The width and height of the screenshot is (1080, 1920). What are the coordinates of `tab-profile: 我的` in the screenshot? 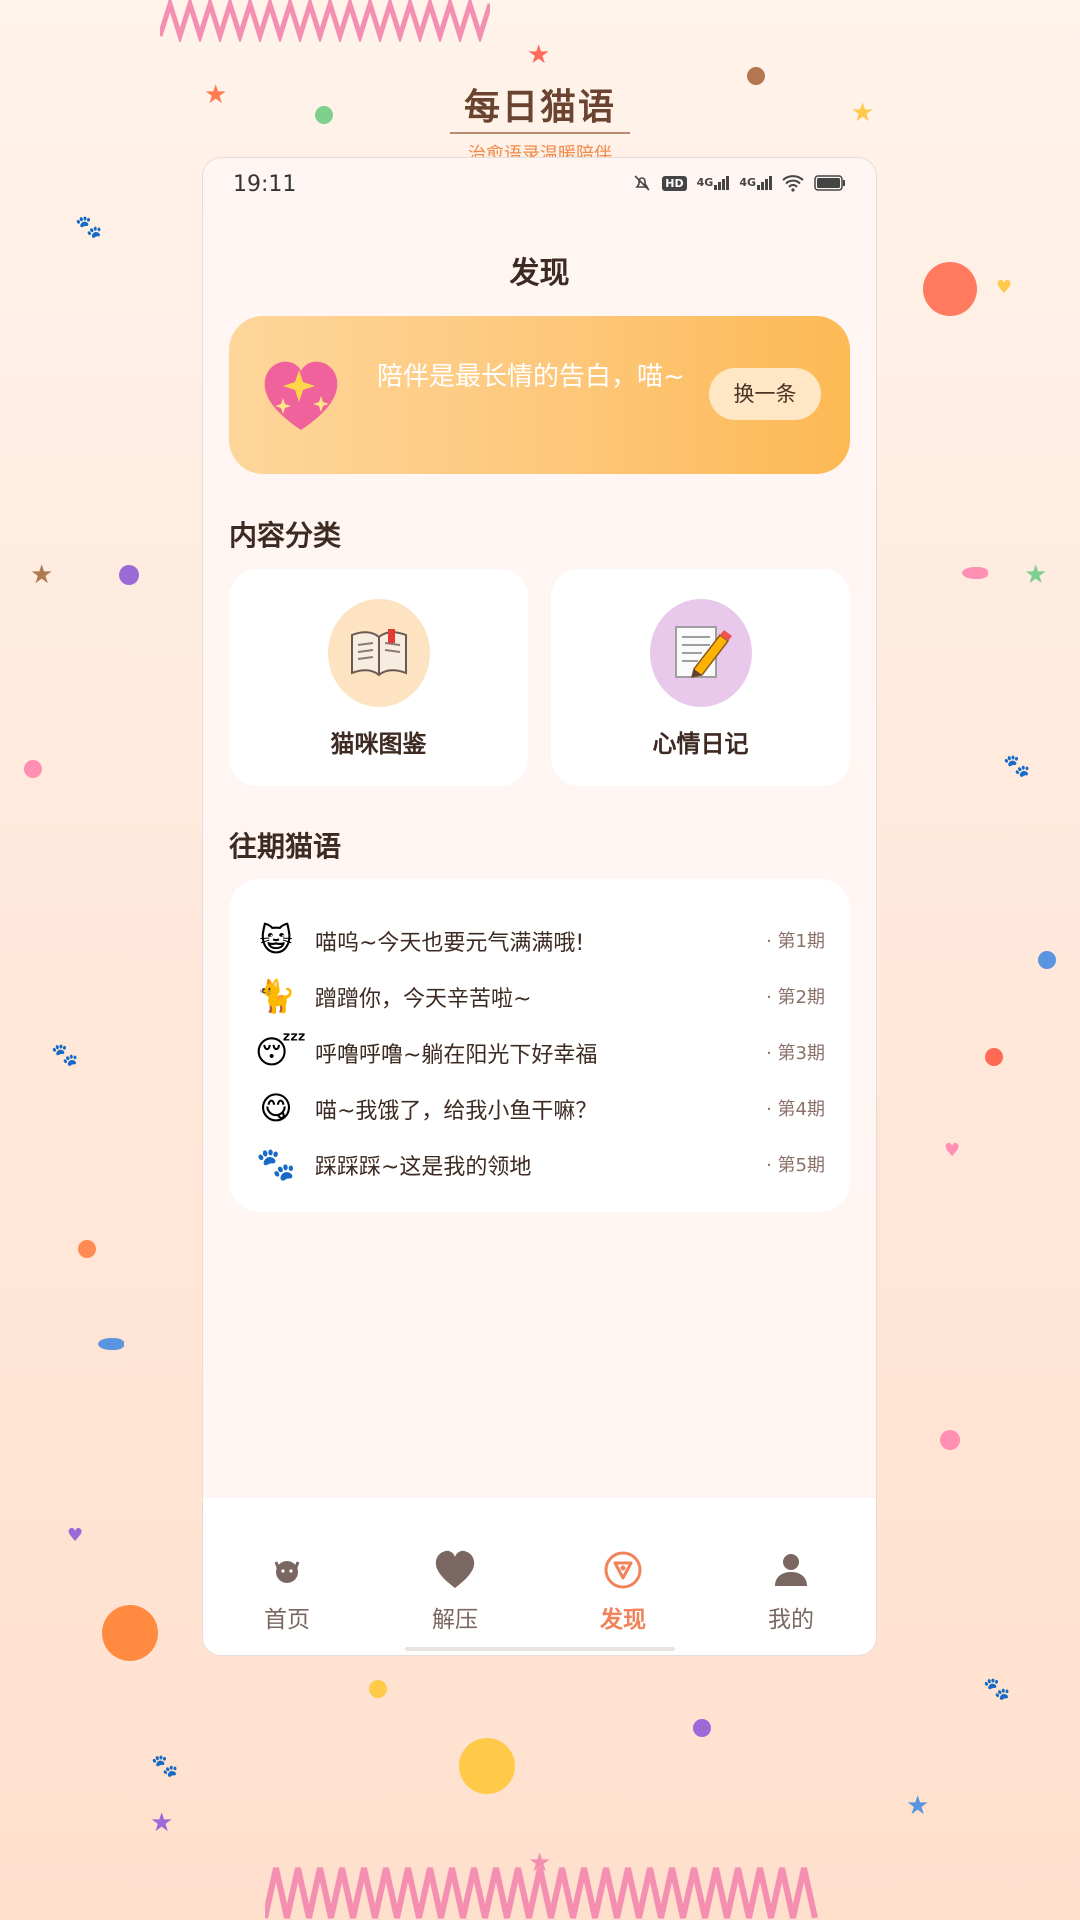 It's located at (791, 1591).